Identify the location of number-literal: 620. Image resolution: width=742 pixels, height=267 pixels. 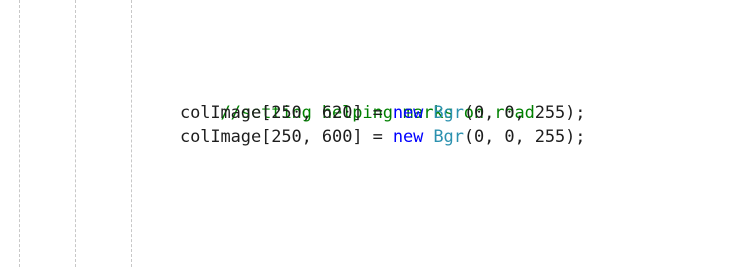
(337, 113).